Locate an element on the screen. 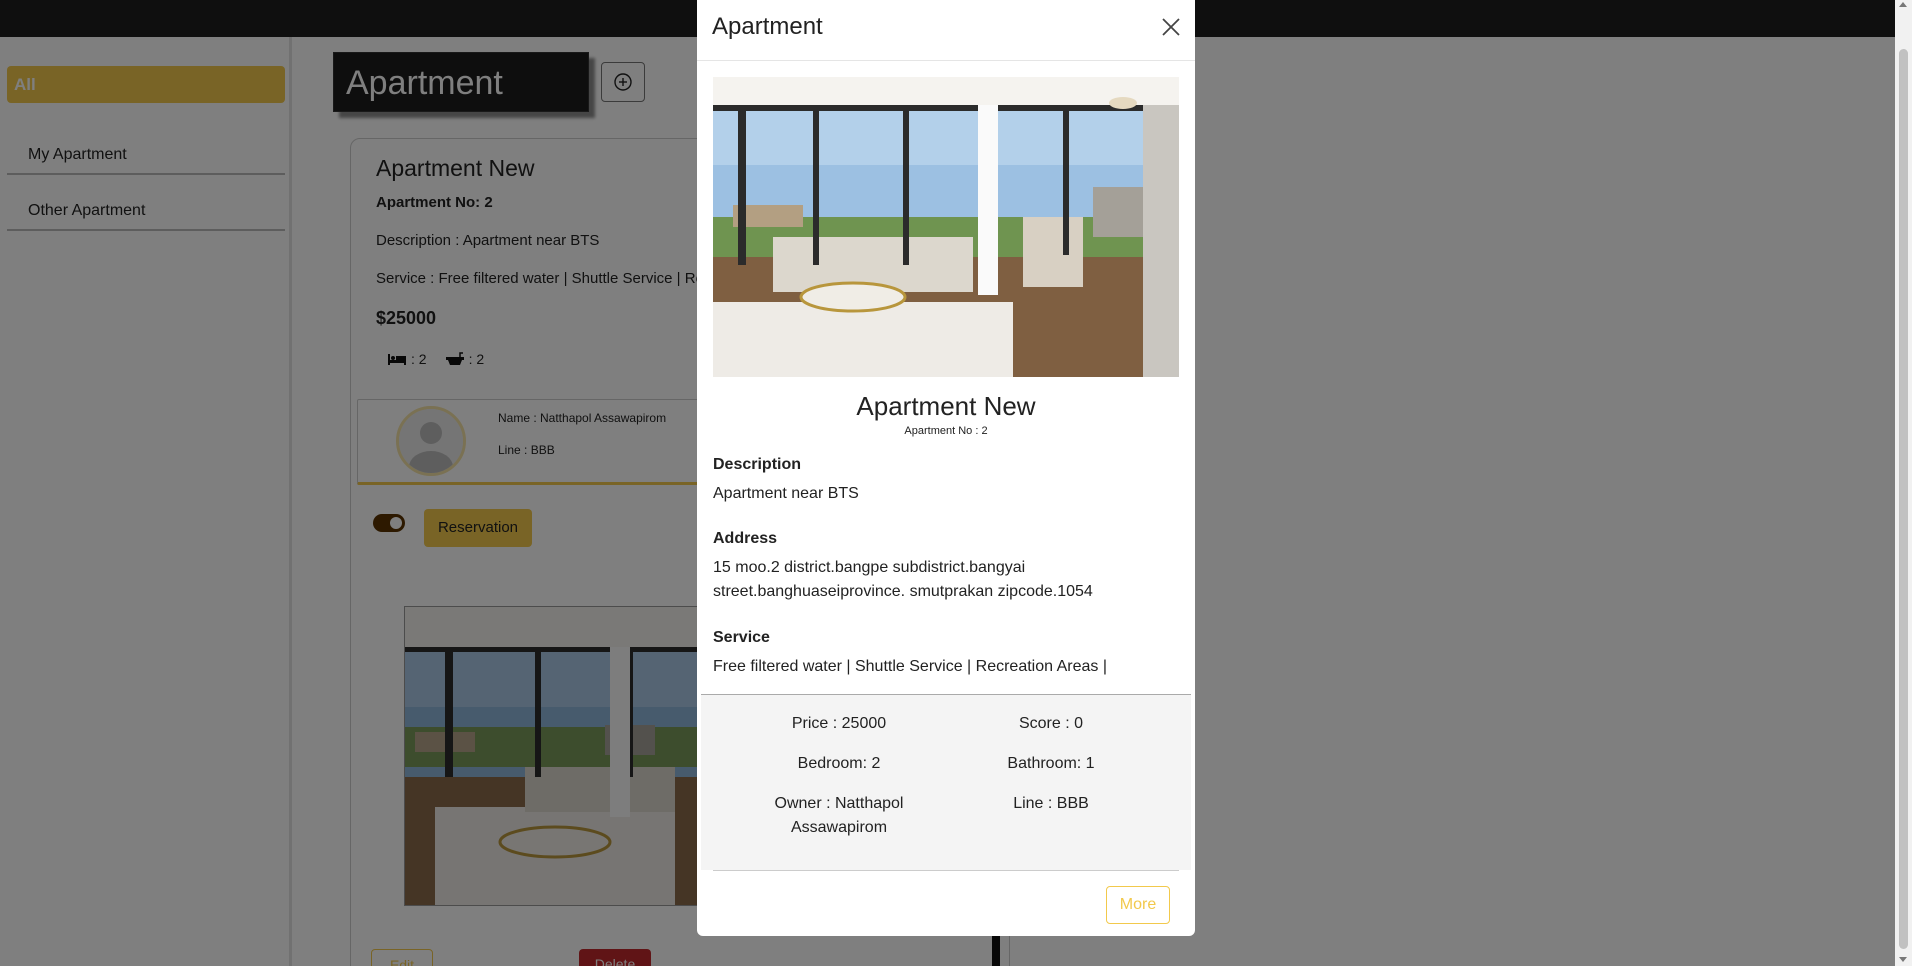 This screenshot has width=1912, height=966. modal-footer-divider is located at coordinates (946, 870).